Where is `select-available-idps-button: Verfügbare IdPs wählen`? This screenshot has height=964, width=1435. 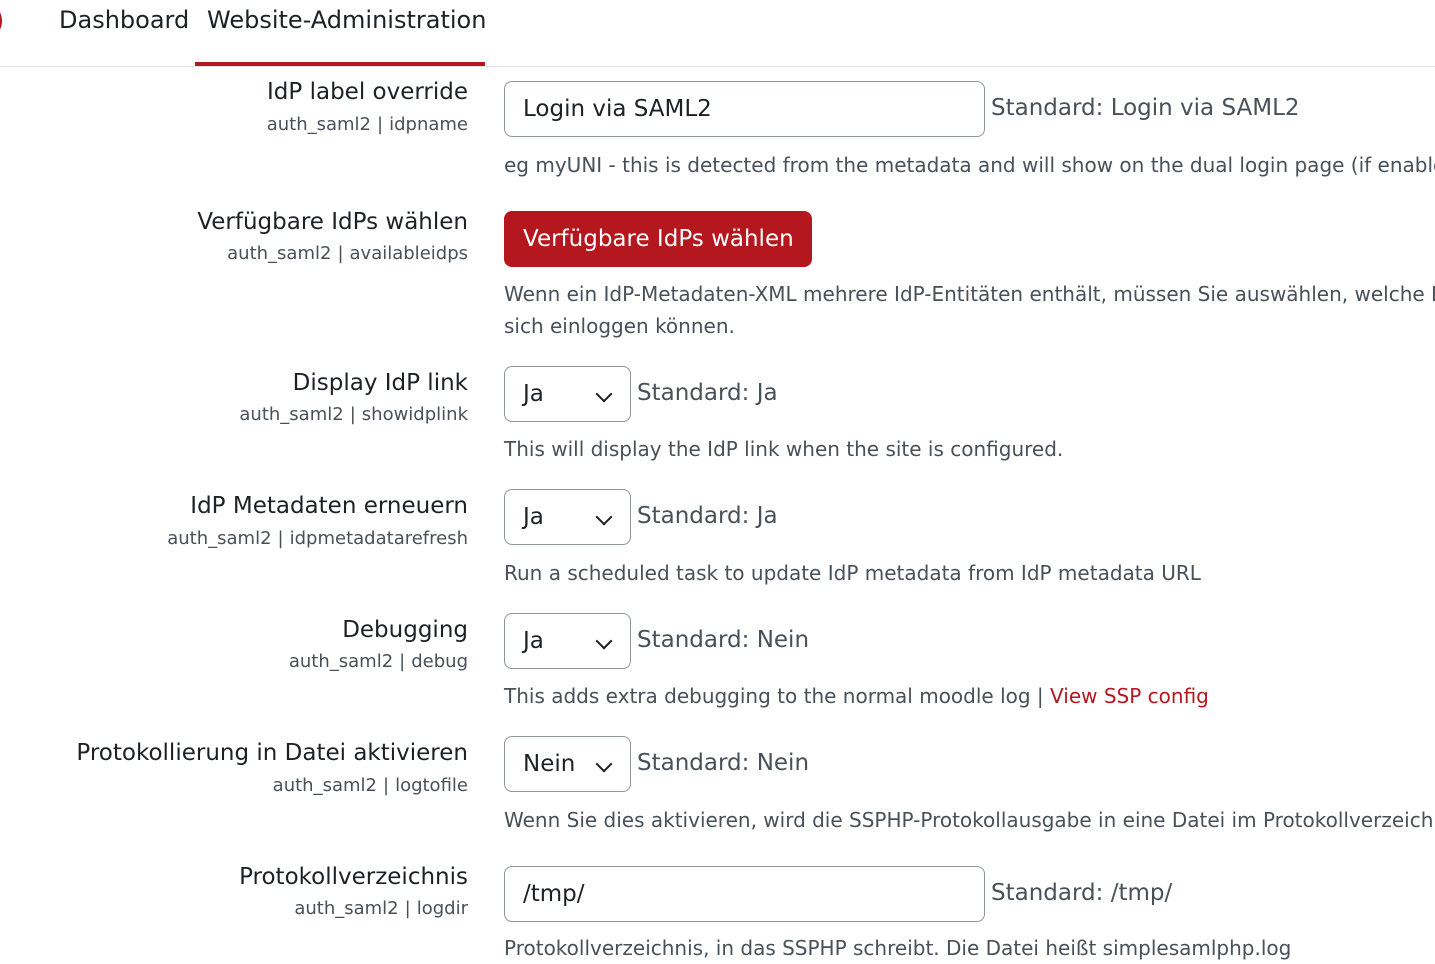
select-available-idps-button: Verfügbare IdPs wählen is located at coordinates (658, 239).